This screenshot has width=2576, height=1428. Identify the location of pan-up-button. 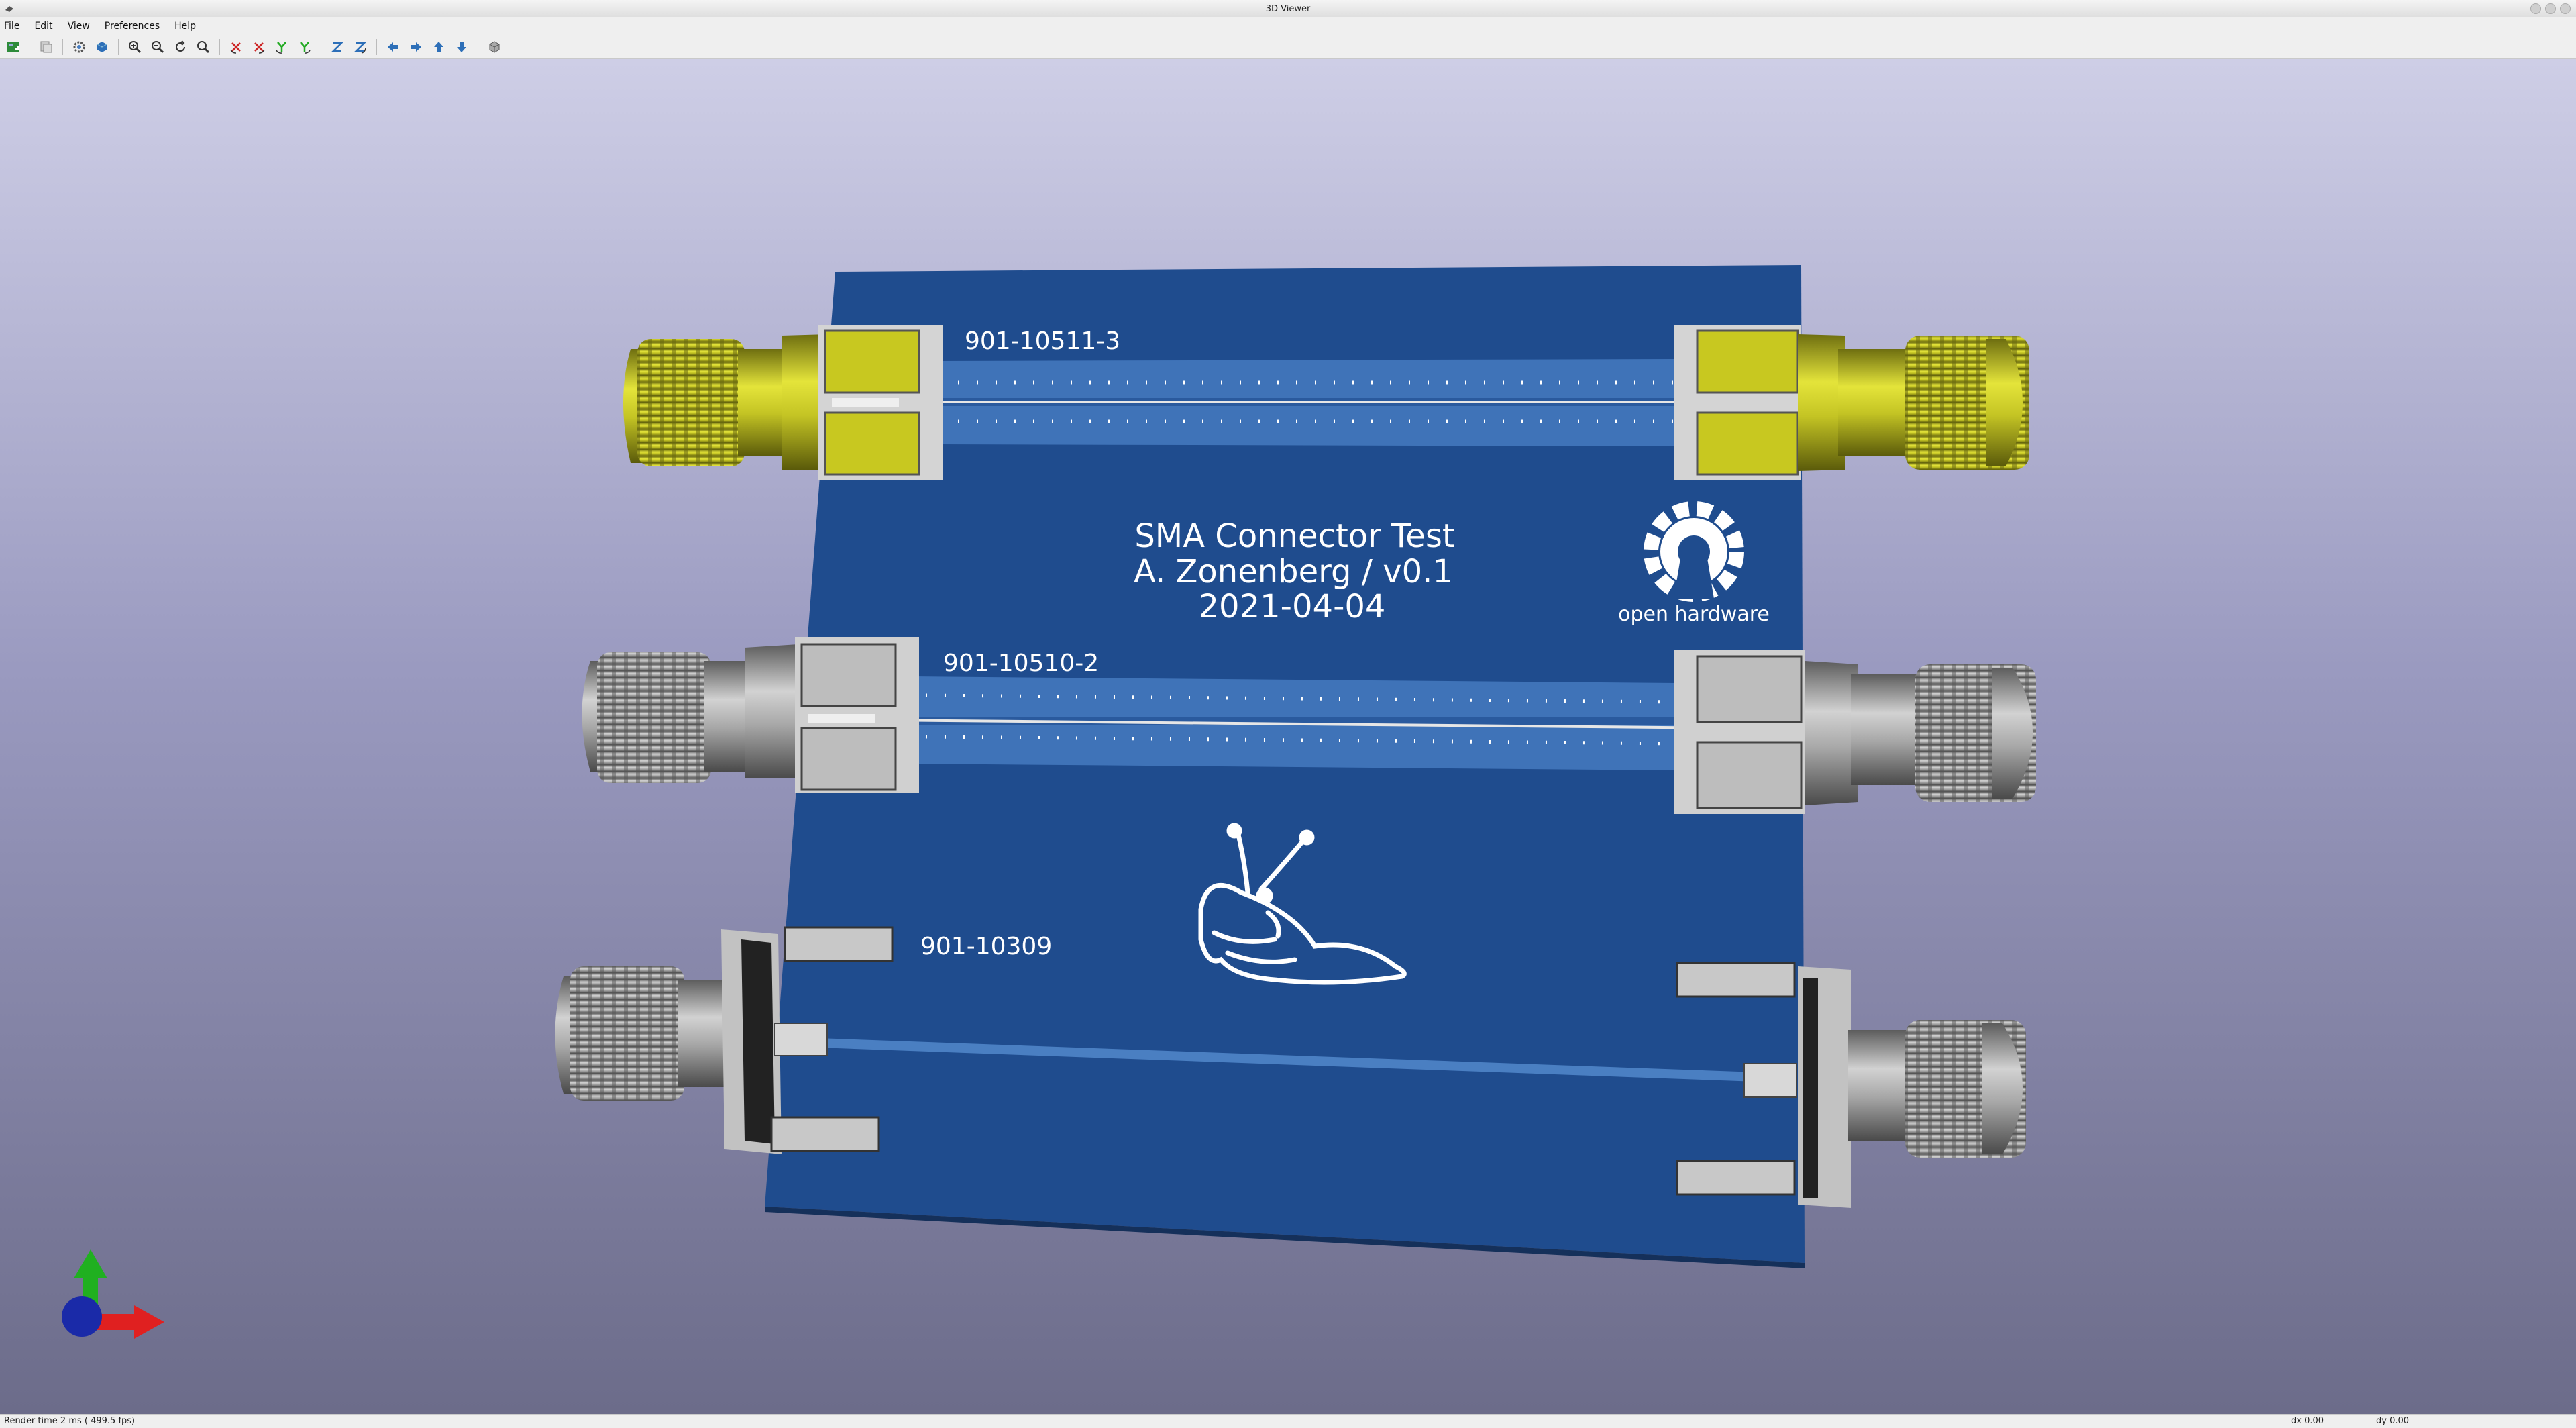
(438, 47).